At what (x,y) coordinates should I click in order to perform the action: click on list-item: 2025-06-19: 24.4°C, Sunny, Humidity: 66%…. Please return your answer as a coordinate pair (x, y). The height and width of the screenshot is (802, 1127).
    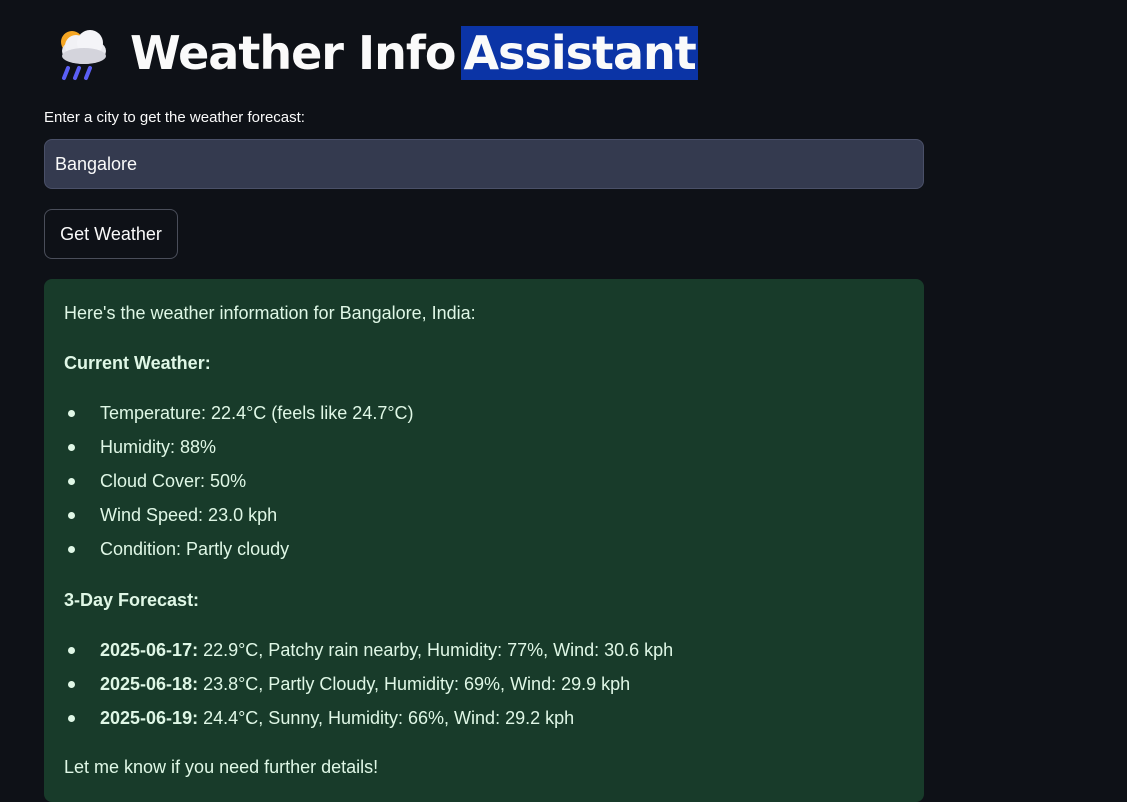
    Looking at the image, I should click on (368, 723).